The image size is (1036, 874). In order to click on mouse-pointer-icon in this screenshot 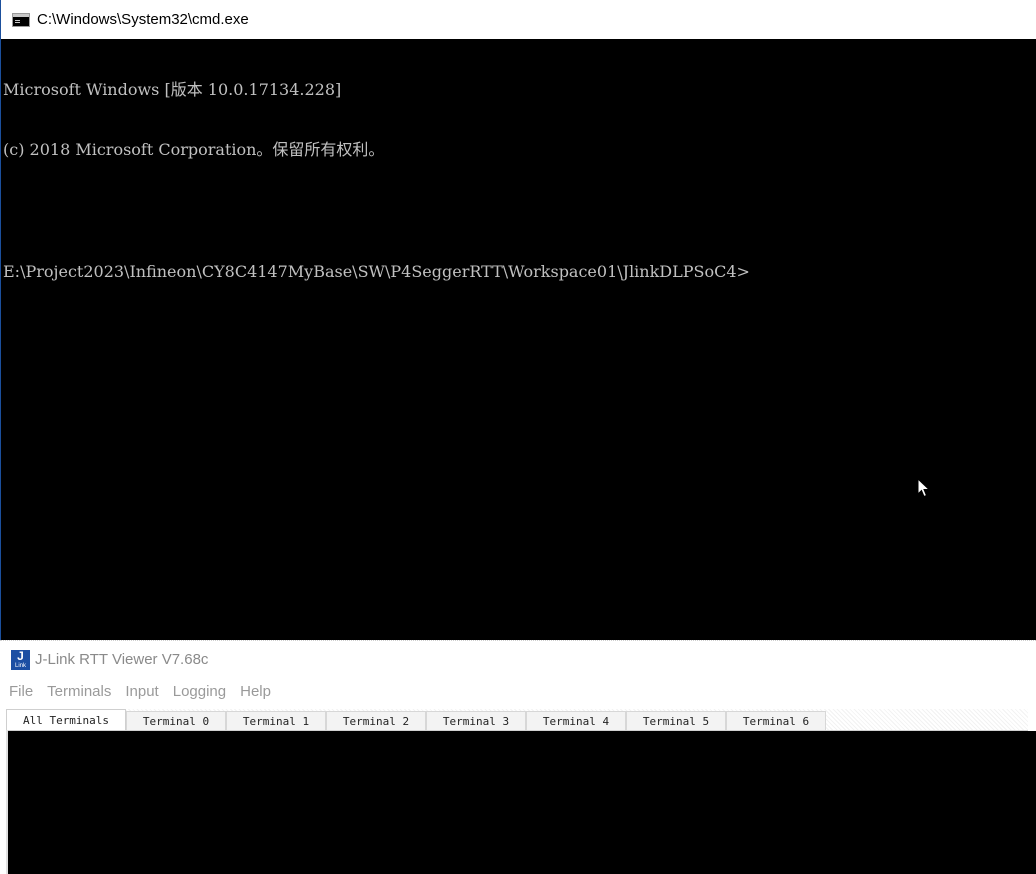, I will do `click(924, 488)`.